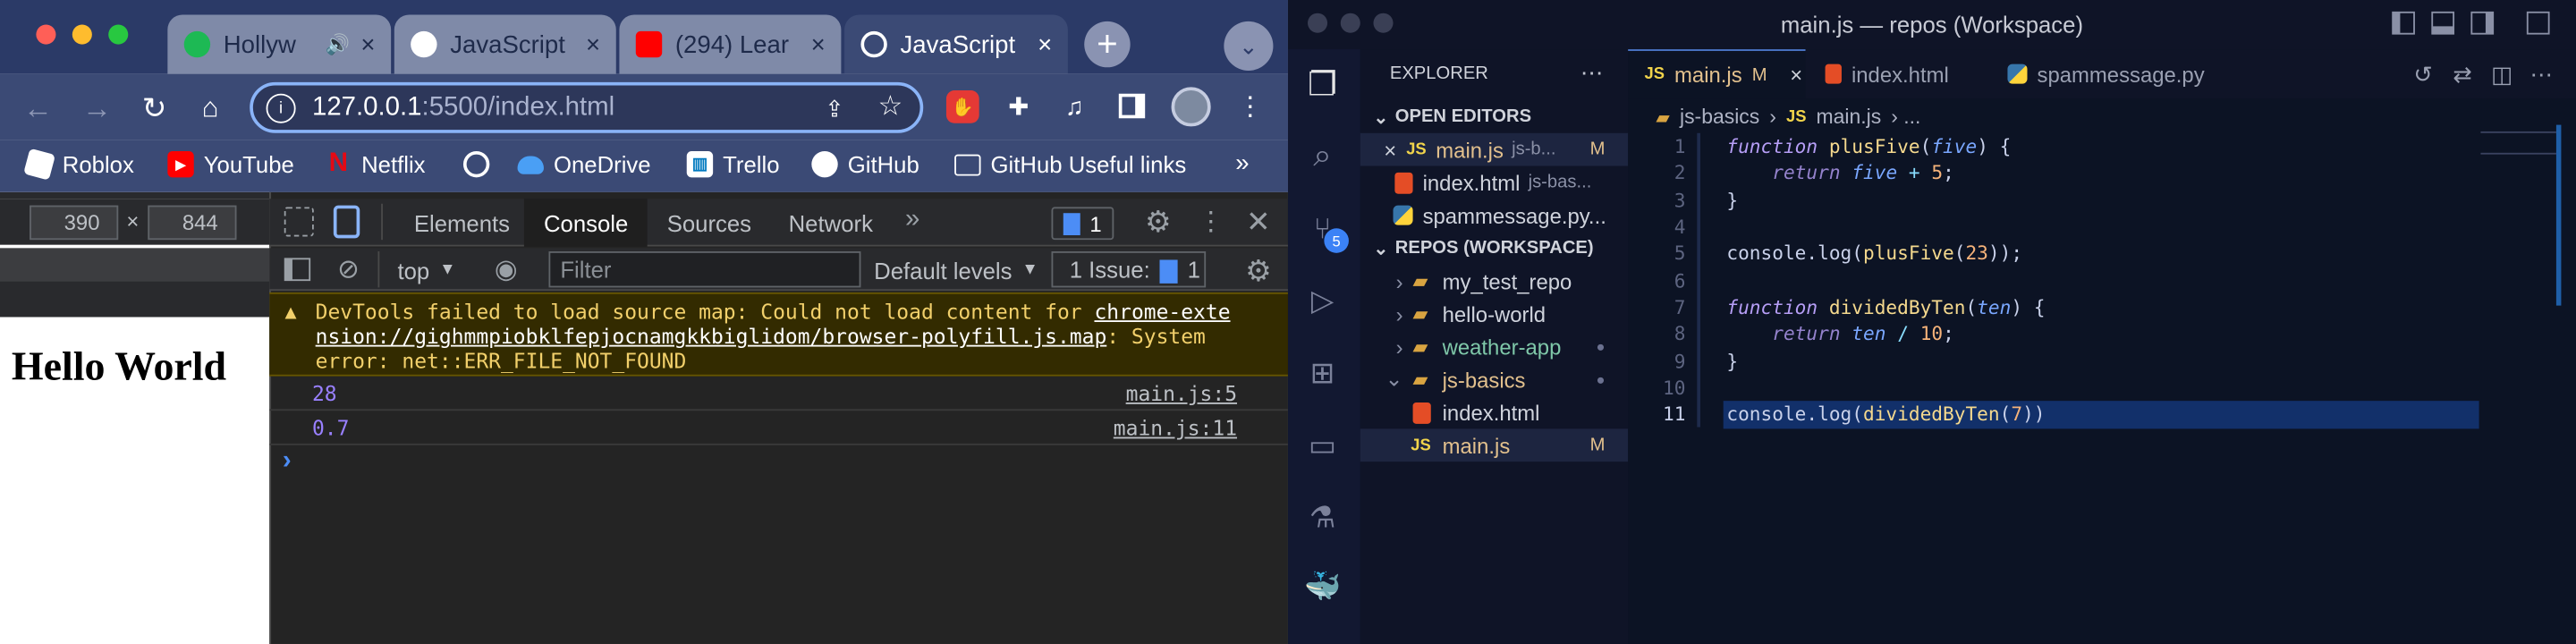  What do you see at coordinates (1210, 222) in the screenshot?
I see `devtools-menu-icon: ⋮` at bounding box center [1210, 222].